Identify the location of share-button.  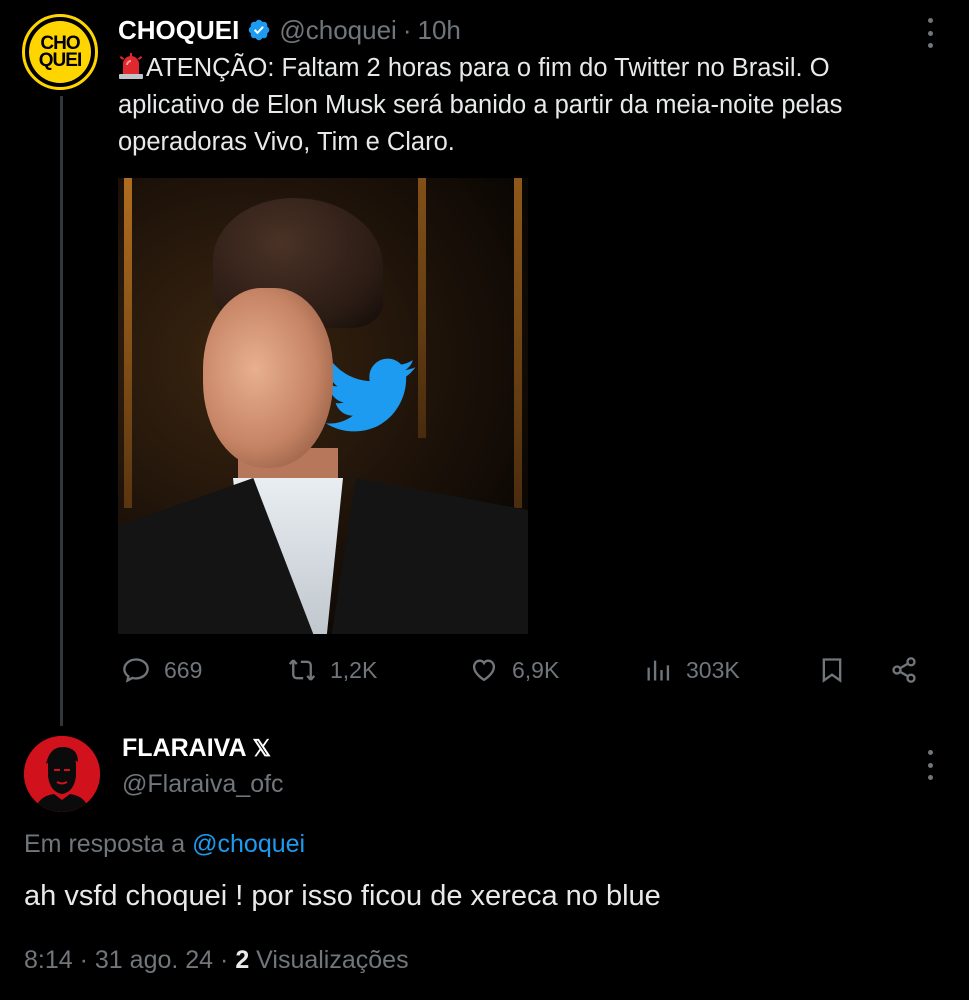
(911, 670).